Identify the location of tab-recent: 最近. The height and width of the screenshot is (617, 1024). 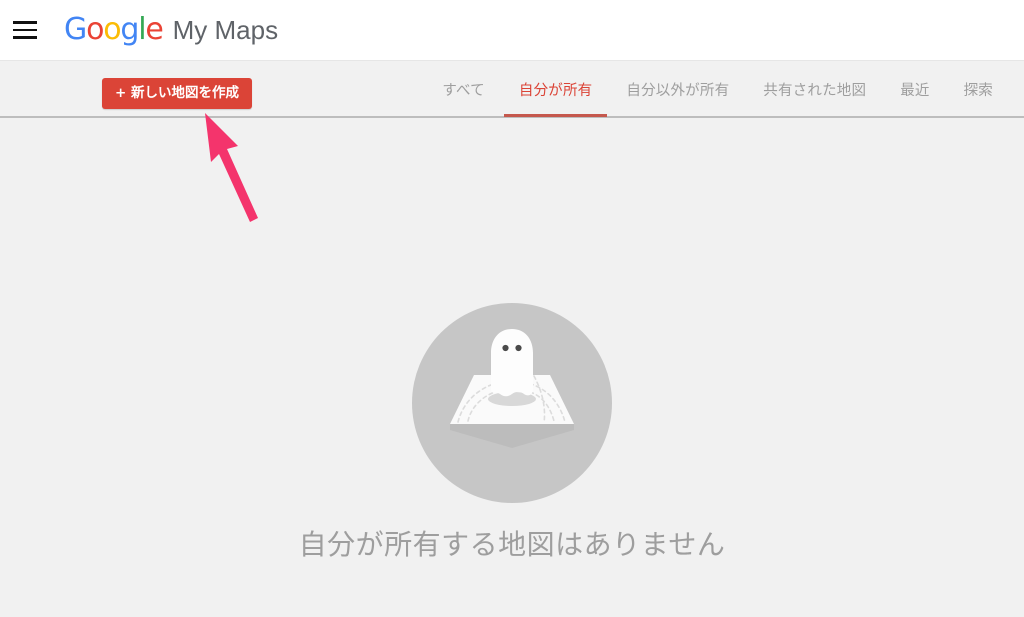
(914, 89).